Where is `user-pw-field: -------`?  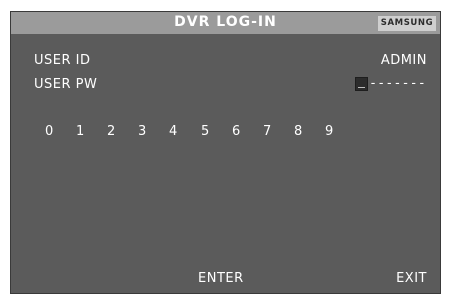 user-pw-field: ------- is located at coordinates (390, 83).